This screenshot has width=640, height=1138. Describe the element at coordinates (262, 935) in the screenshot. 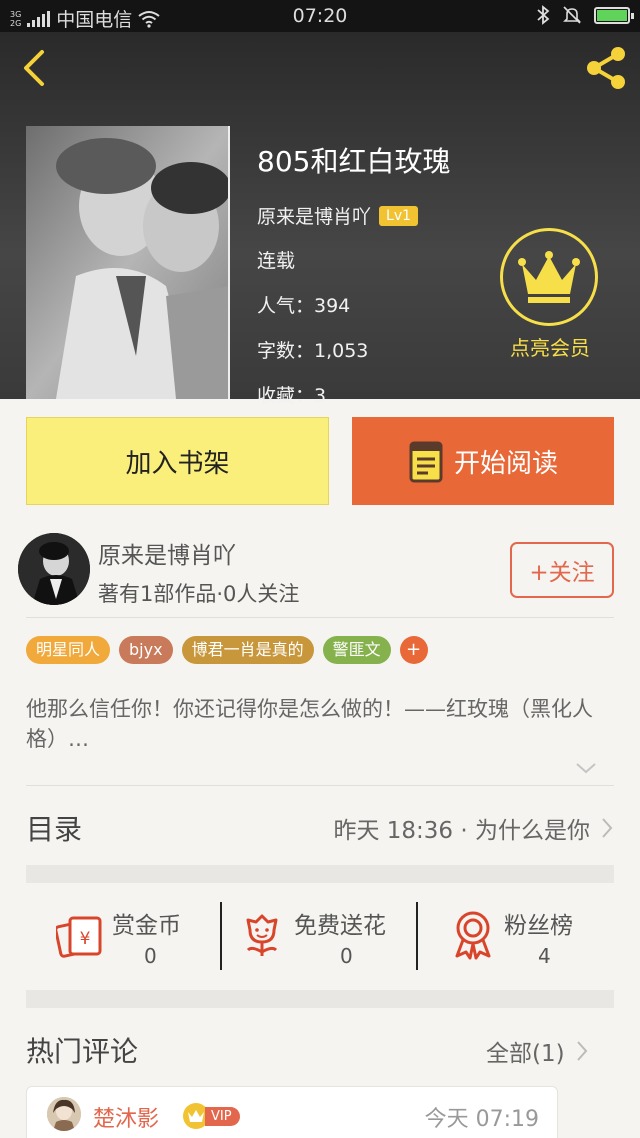

I see `flower-icon` at that location.